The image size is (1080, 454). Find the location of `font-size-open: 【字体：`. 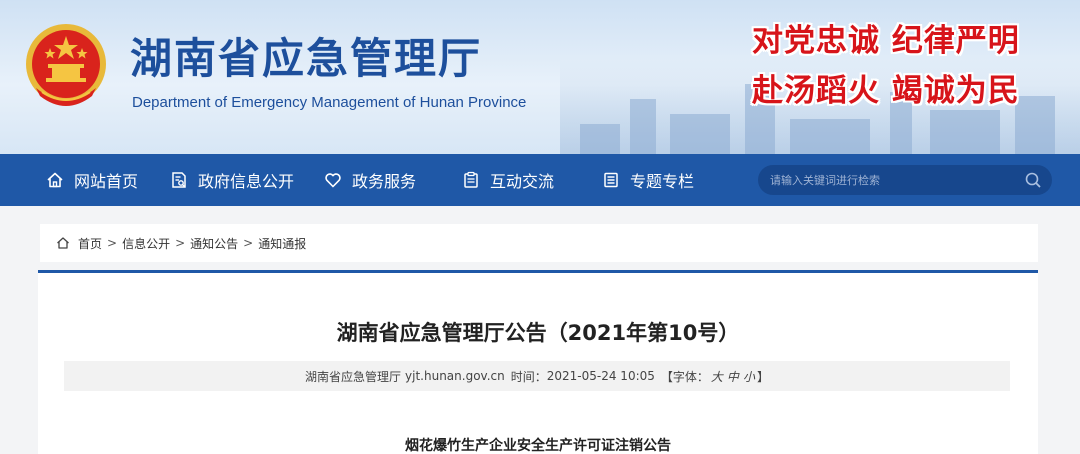

font-size-open: 【字体： is located at coordinates (684, 376).